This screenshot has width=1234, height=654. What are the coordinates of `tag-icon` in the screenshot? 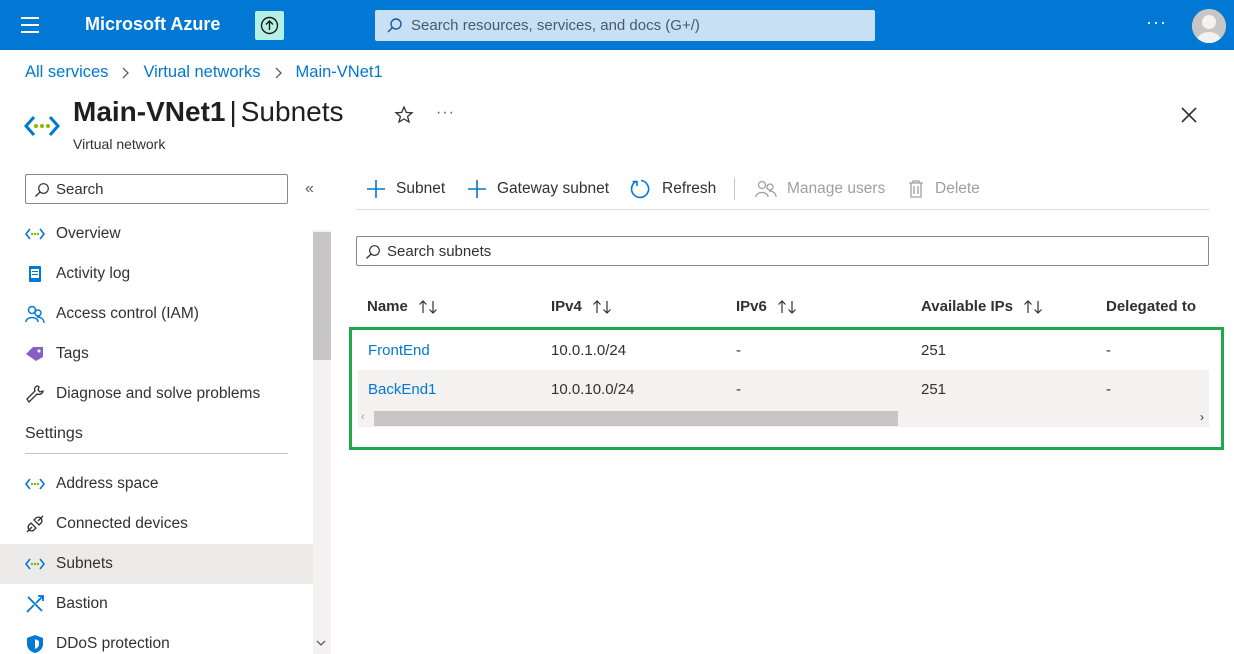 It's located at (35, 354).